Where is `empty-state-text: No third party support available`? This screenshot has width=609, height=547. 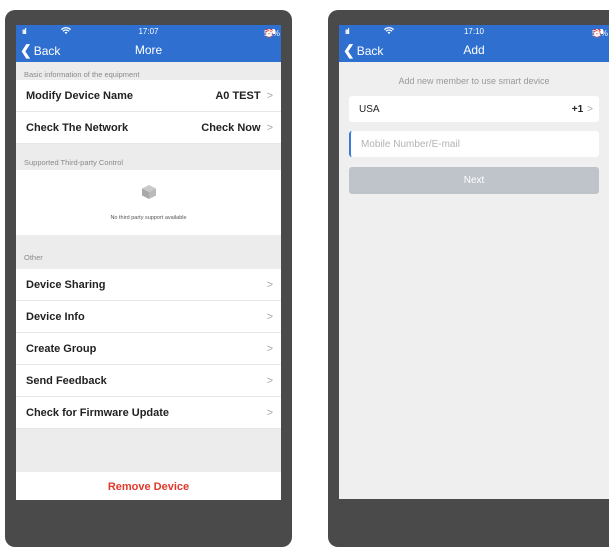 empty-state-text: No third party support available is located at coordinates (148, 218).